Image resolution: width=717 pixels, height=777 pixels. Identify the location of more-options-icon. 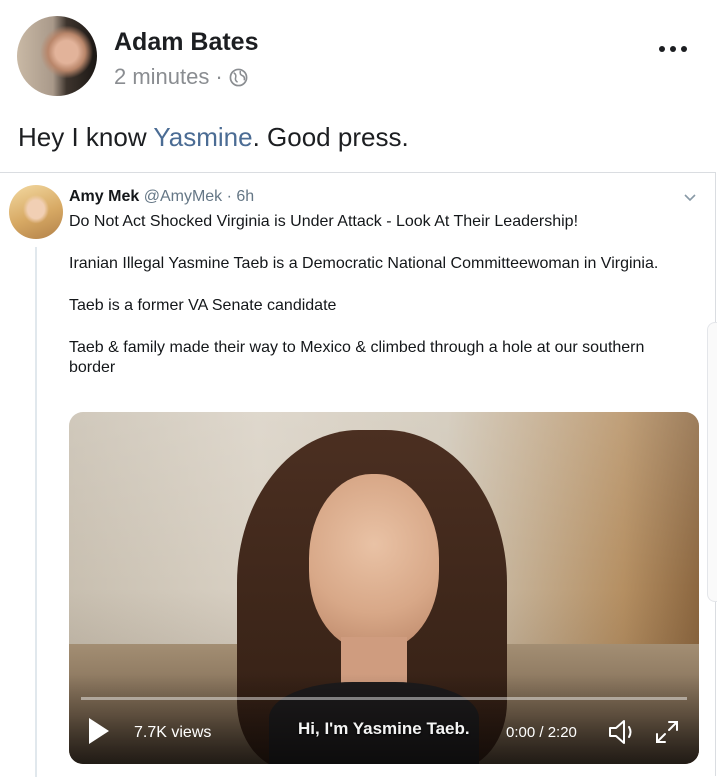
(673, 49).